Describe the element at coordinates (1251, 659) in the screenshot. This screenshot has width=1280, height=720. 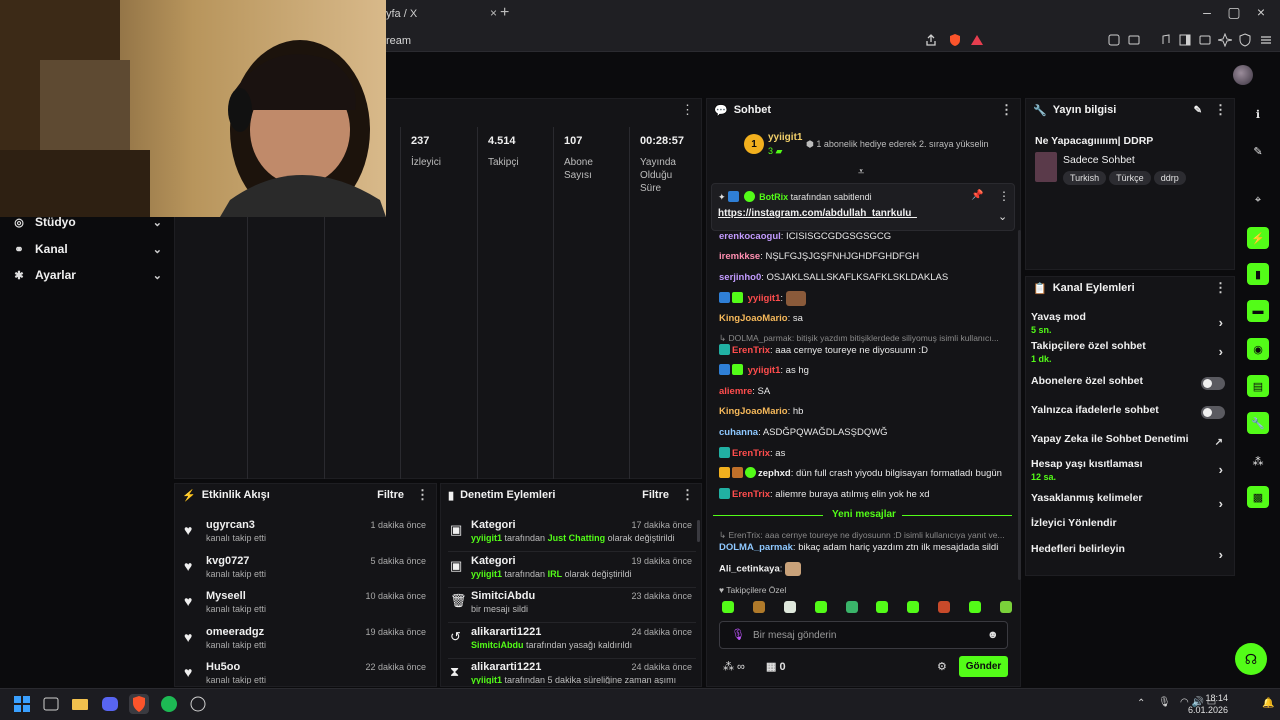
I see `support-headset-icon: ☊` at that location.